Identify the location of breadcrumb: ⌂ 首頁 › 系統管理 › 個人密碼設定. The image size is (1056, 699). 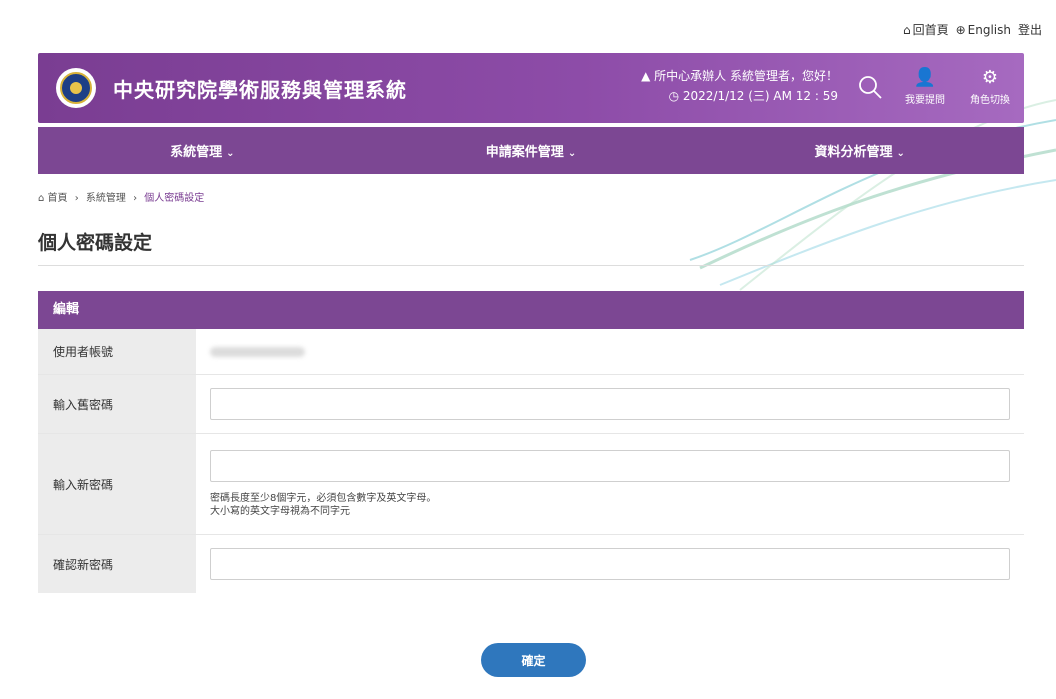
(121, 196).